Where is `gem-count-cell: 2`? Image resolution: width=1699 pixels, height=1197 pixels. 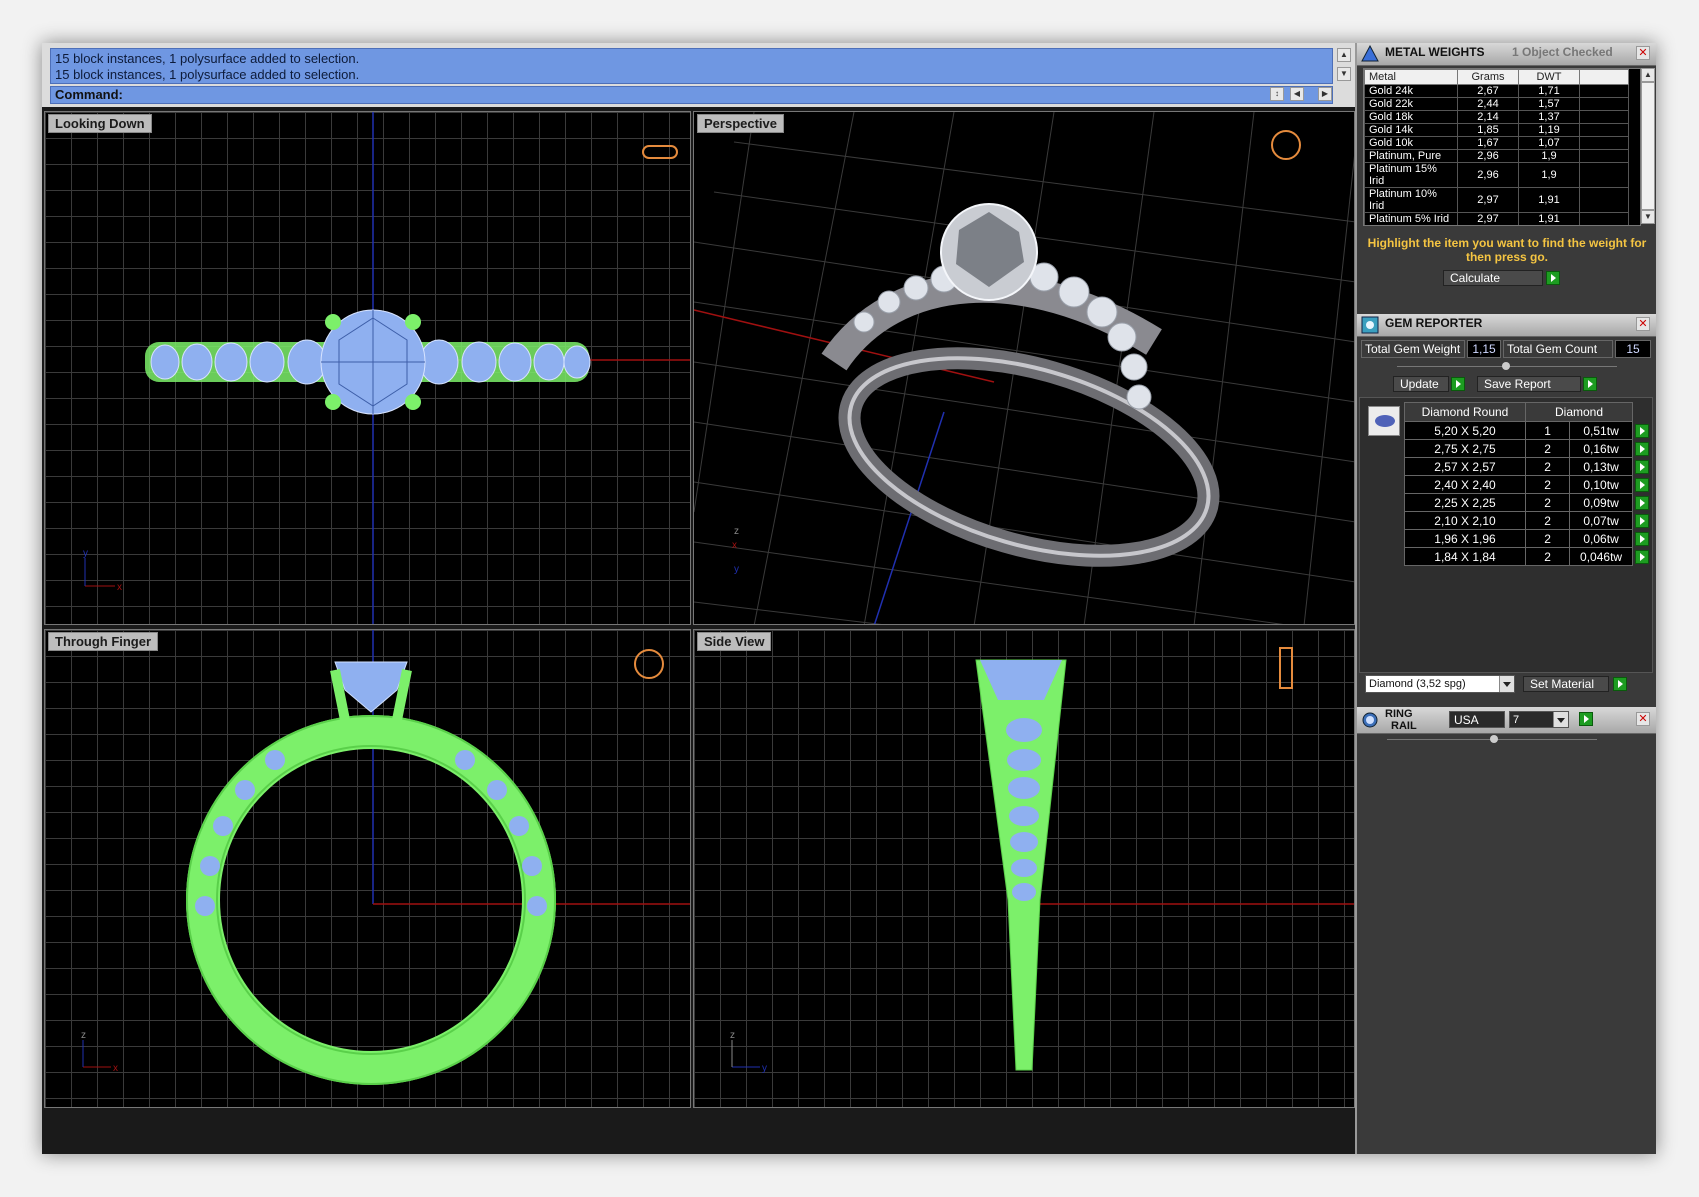
gem-count-cell: 2 is located at coordinates (1547, 484).